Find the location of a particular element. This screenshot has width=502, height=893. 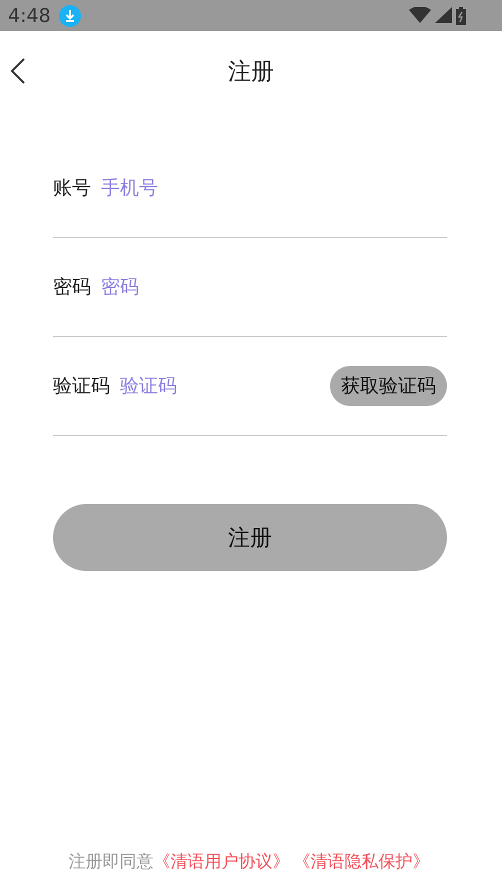

input-field: 手机号 is located at coordinates (274, 188).